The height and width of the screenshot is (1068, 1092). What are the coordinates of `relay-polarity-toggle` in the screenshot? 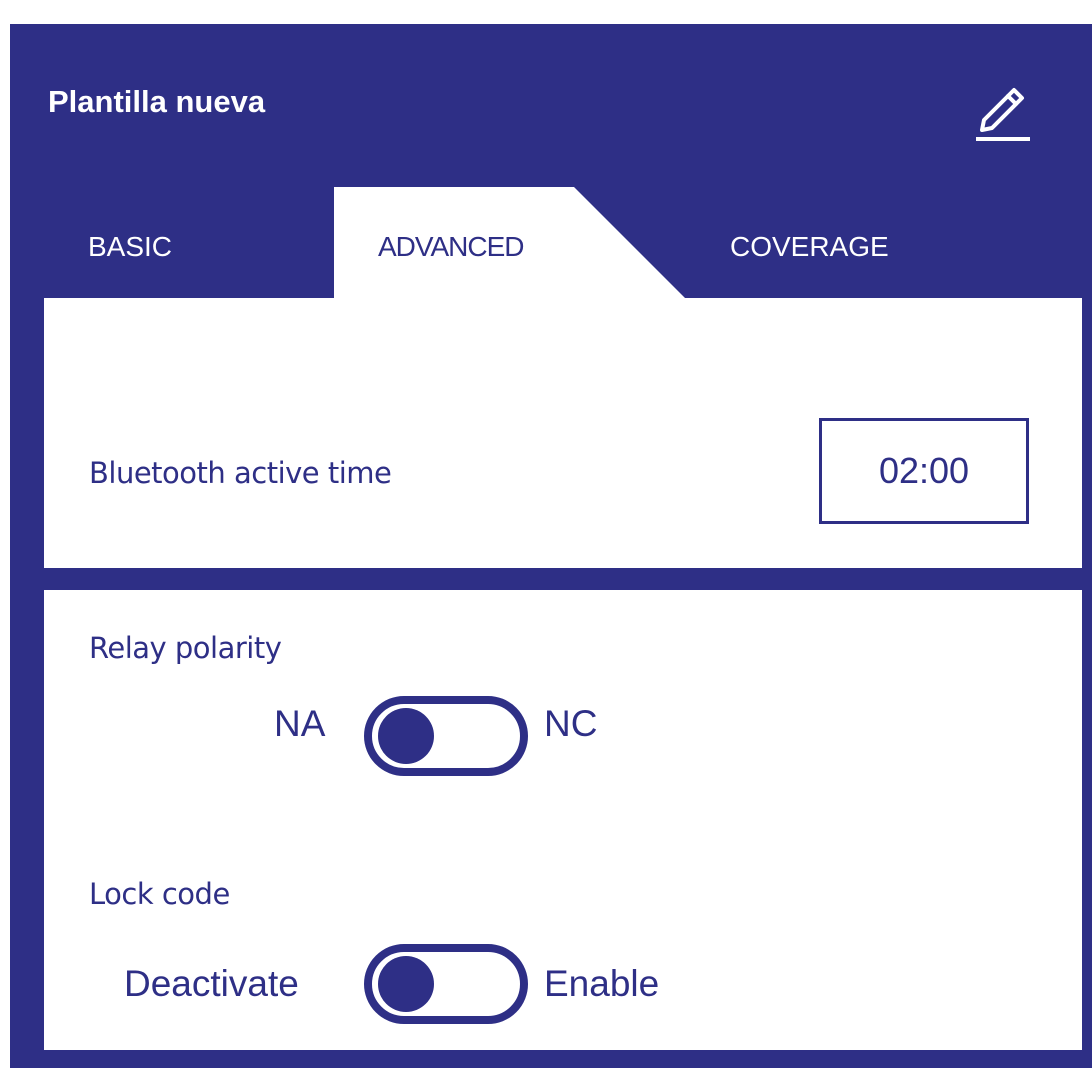 It's located at (446, 736).